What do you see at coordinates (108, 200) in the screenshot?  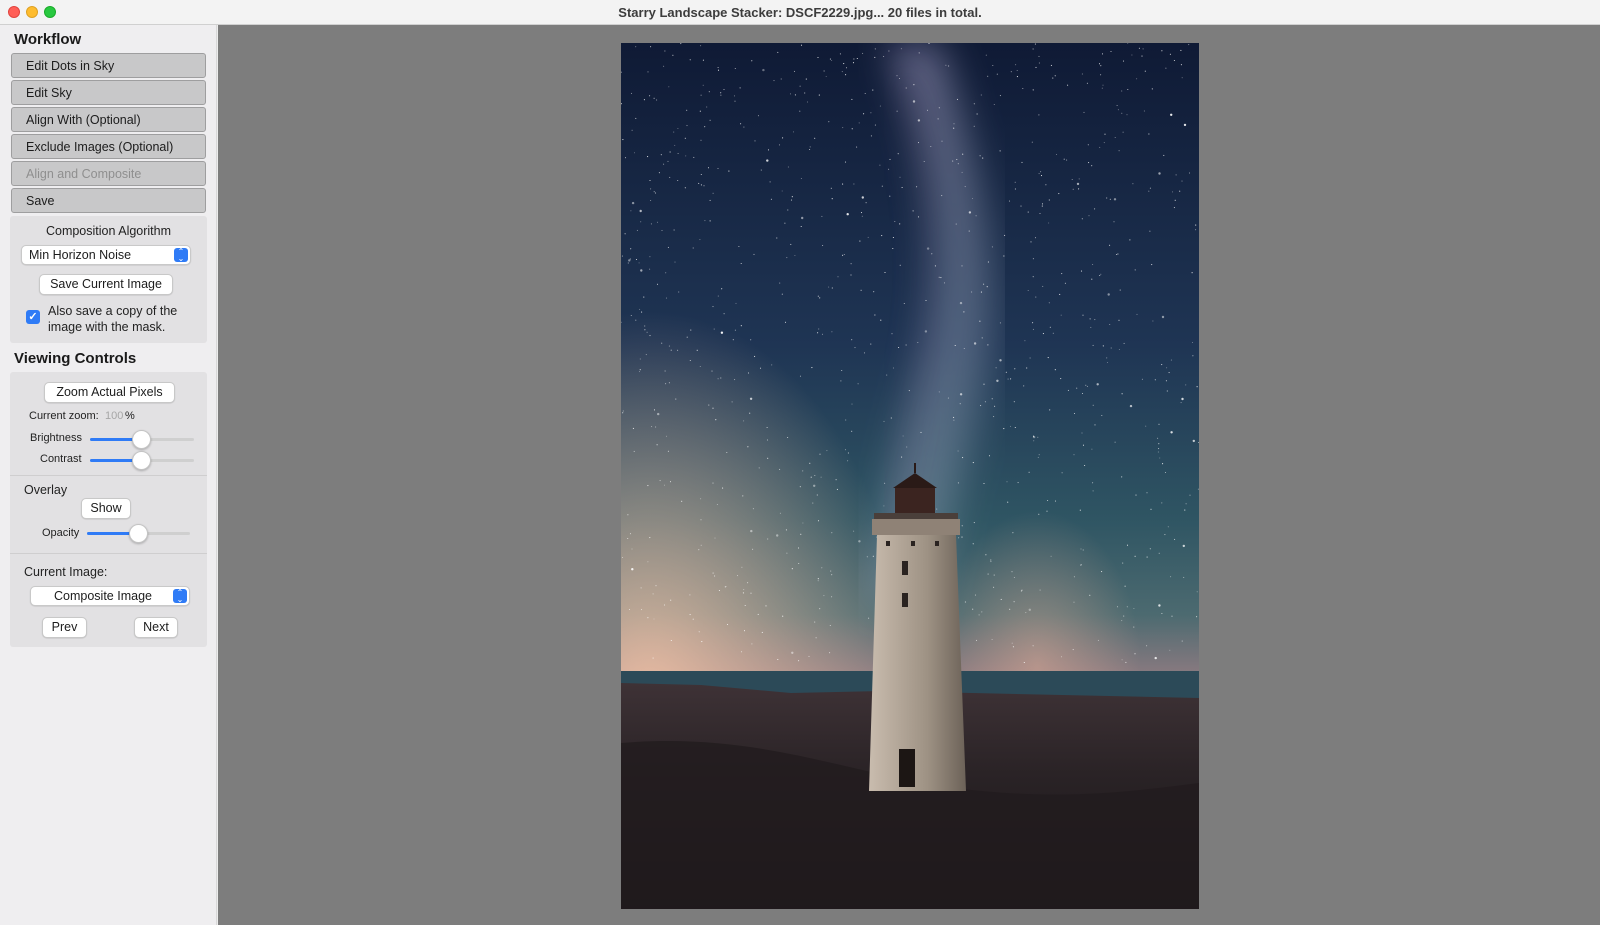 I see `save-button: Save` at bounding box center [108, 200].